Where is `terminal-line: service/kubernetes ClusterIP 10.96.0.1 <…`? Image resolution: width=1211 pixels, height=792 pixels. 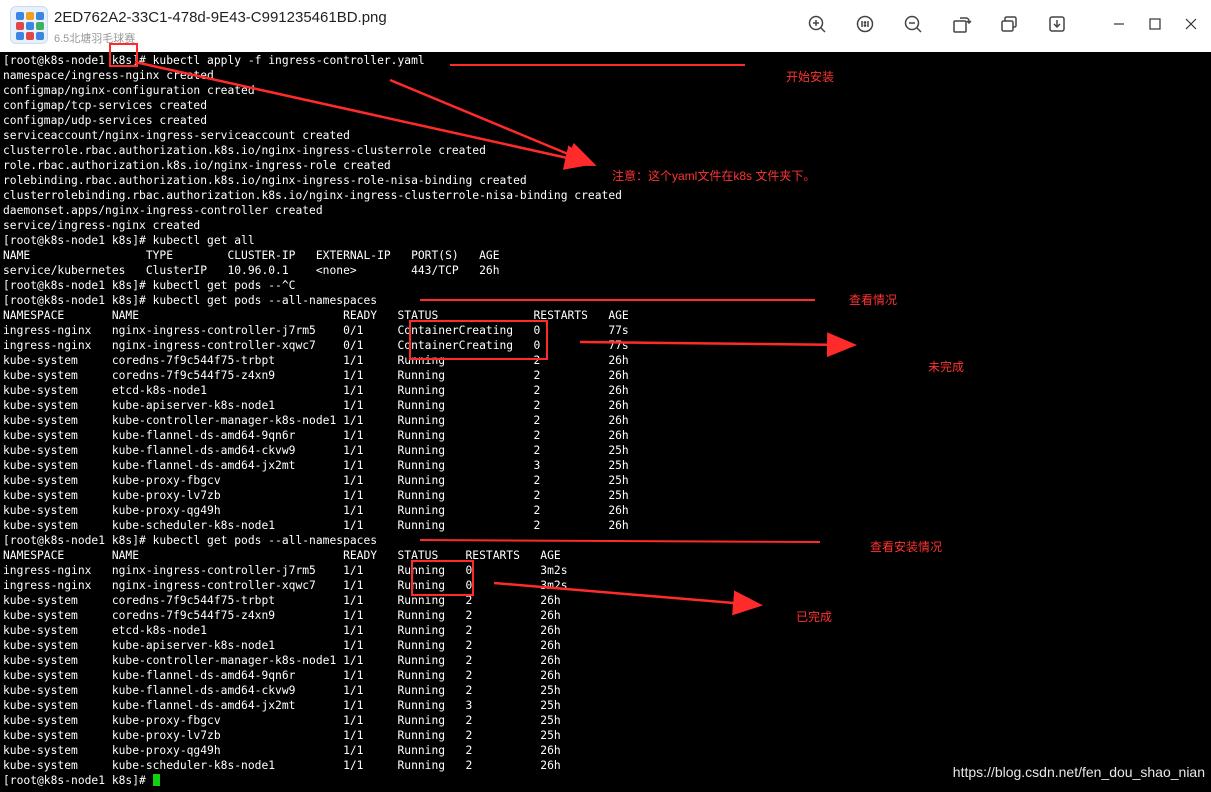
terminal-line: service/kubernetes ClusterIP 10.96.0.1 <… is located at coordinates (251, 270).